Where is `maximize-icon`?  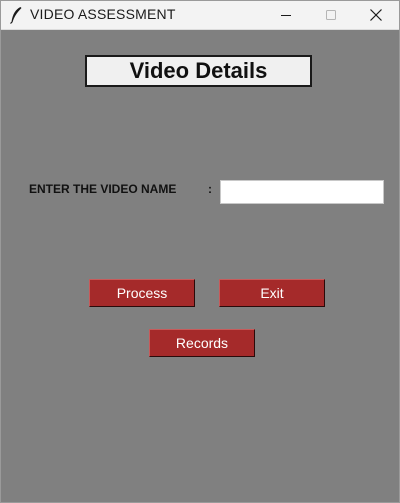
maximize-icon is located at coordinates (331, 15).